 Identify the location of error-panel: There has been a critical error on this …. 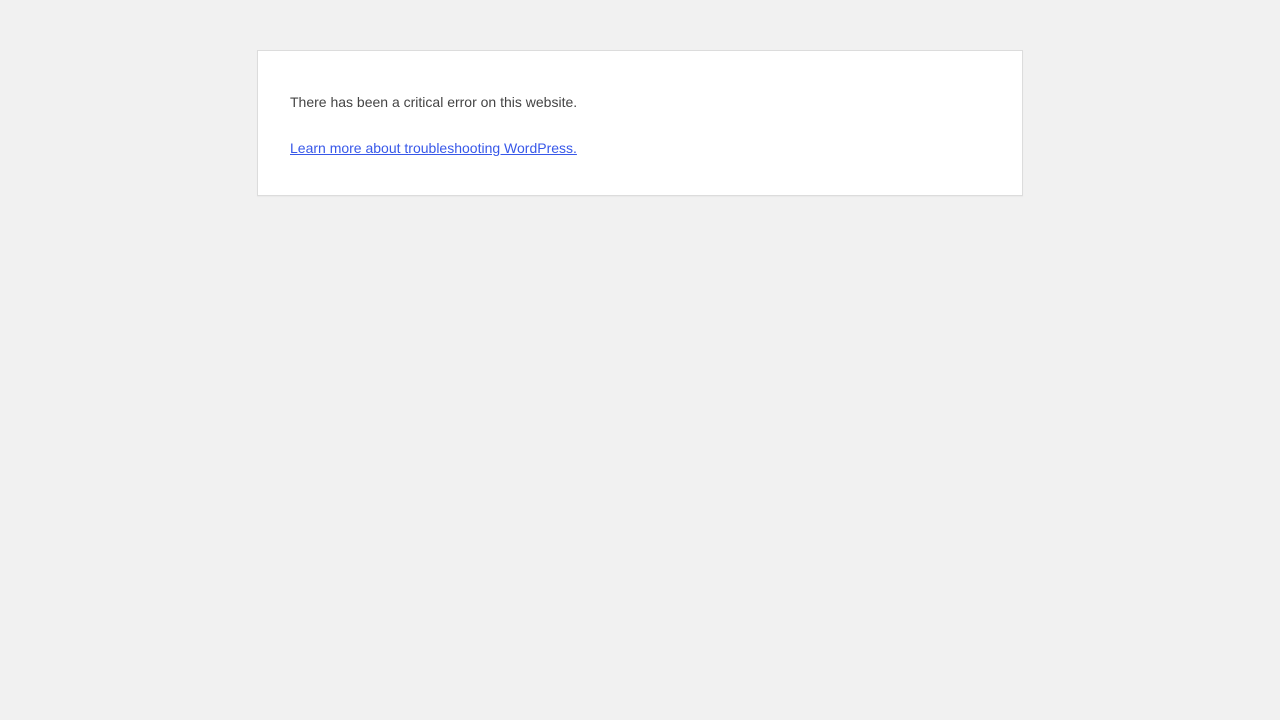
(640, 123).